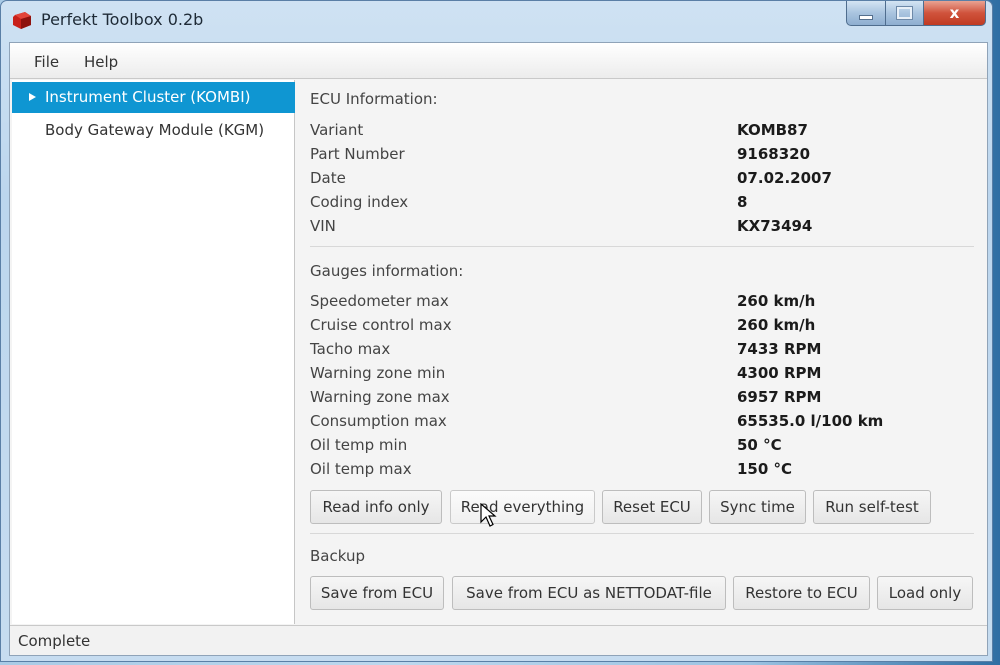 The height and width of the screenshot is (665, 1000). What do you see at coordinates (498, 61) in the screenshot?
I see `menu-bar: File Help` at bounding box center [498, 61].